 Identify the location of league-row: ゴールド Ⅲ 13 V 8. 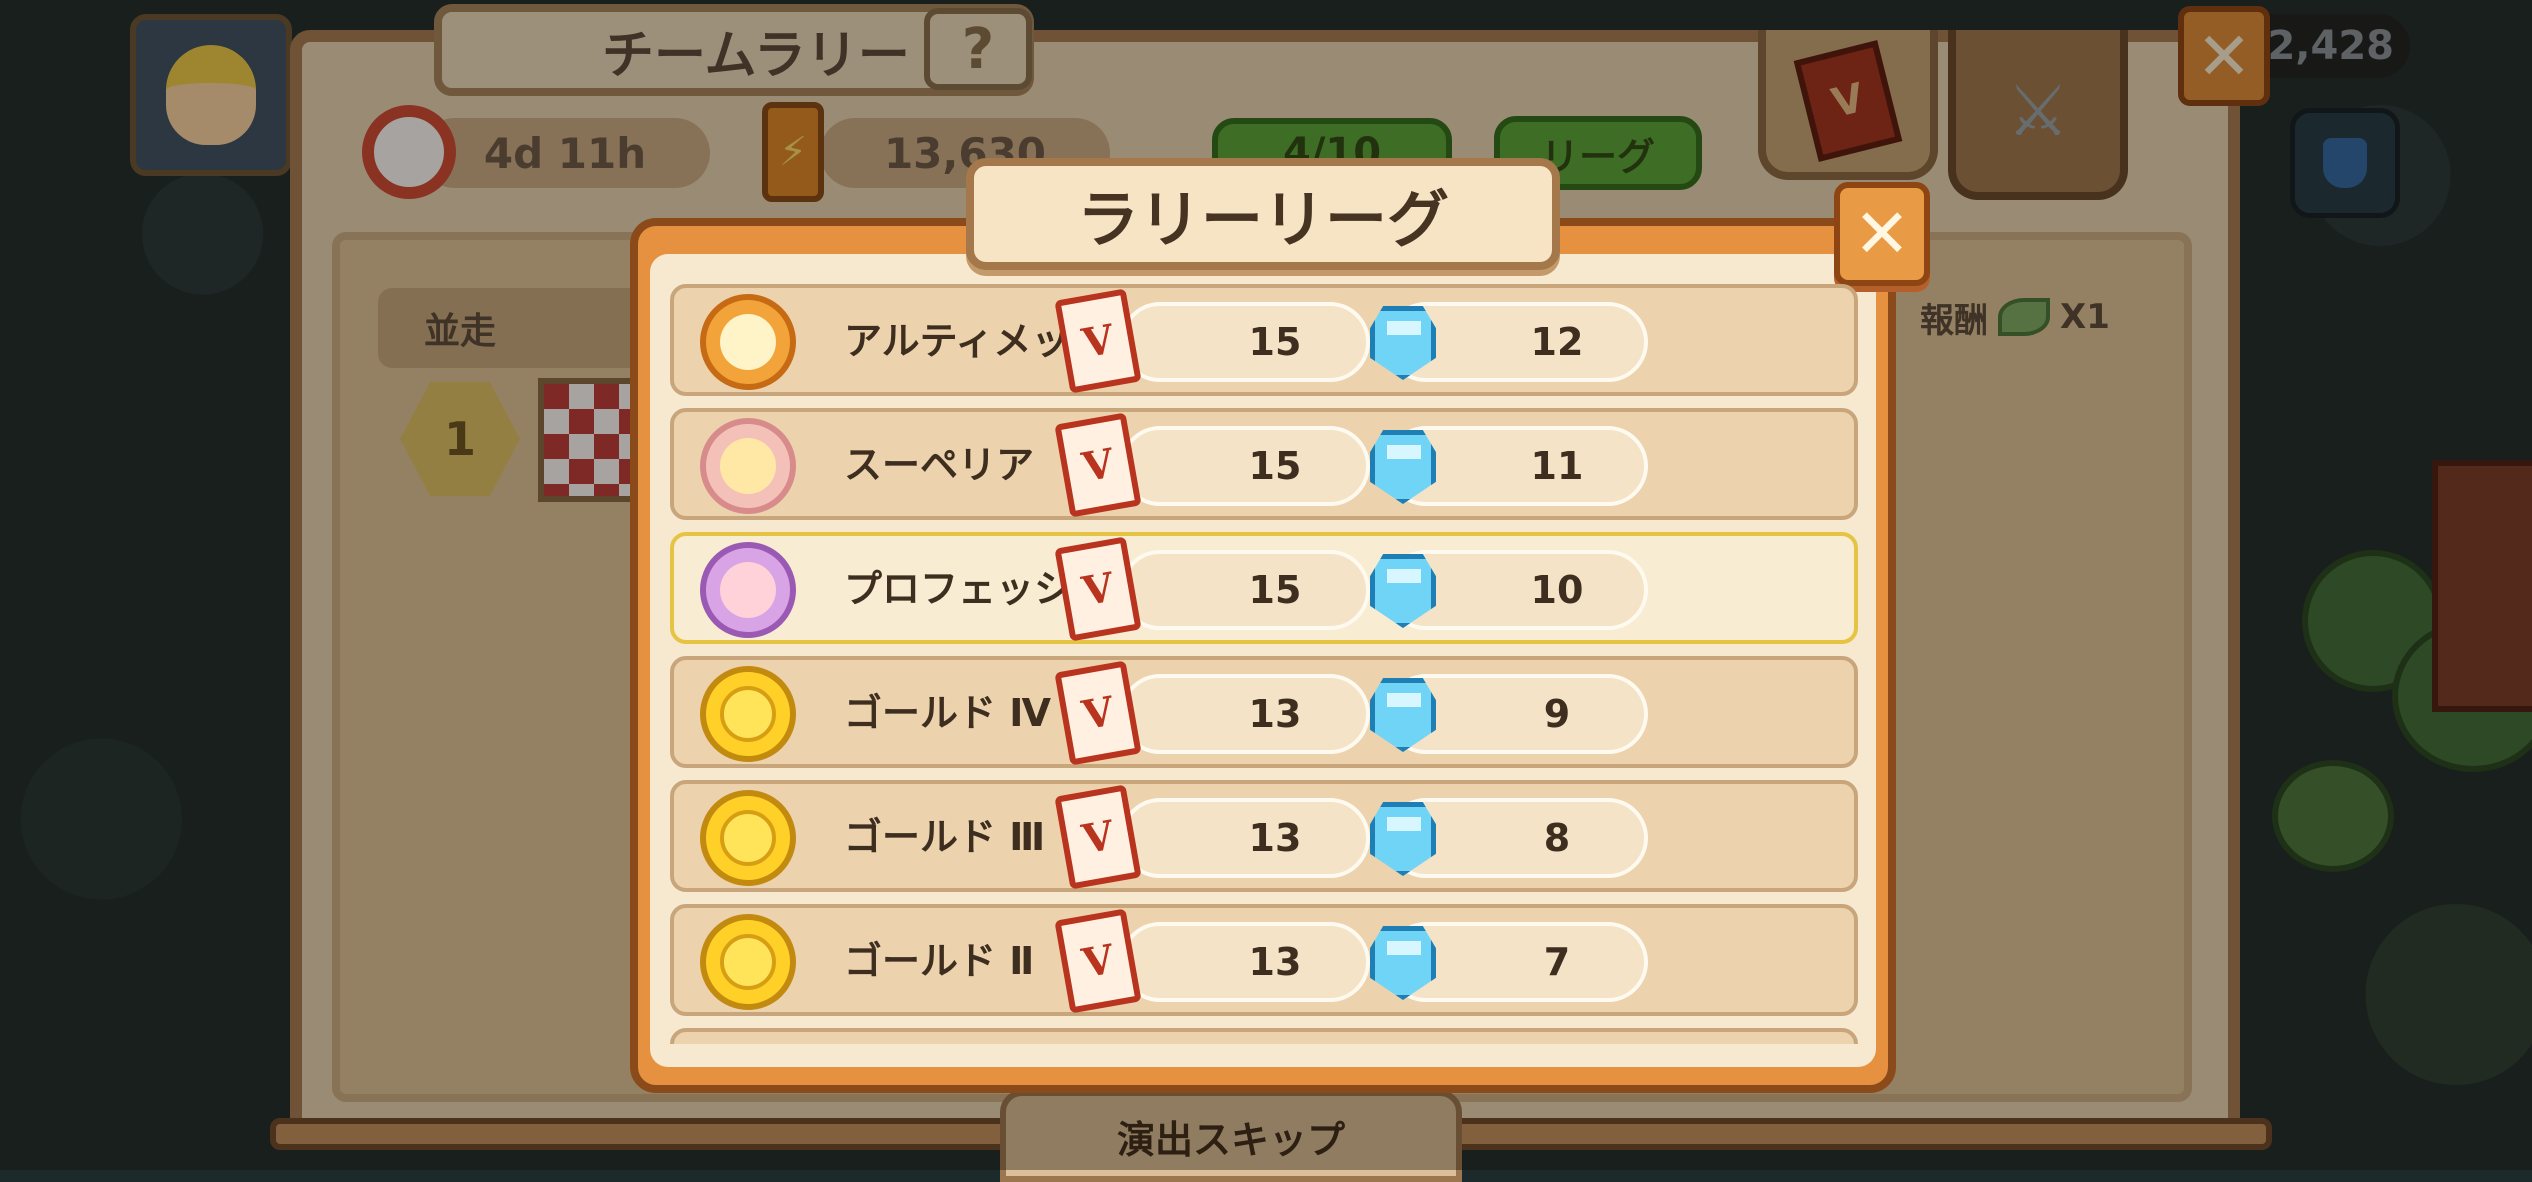
(1264, 836).